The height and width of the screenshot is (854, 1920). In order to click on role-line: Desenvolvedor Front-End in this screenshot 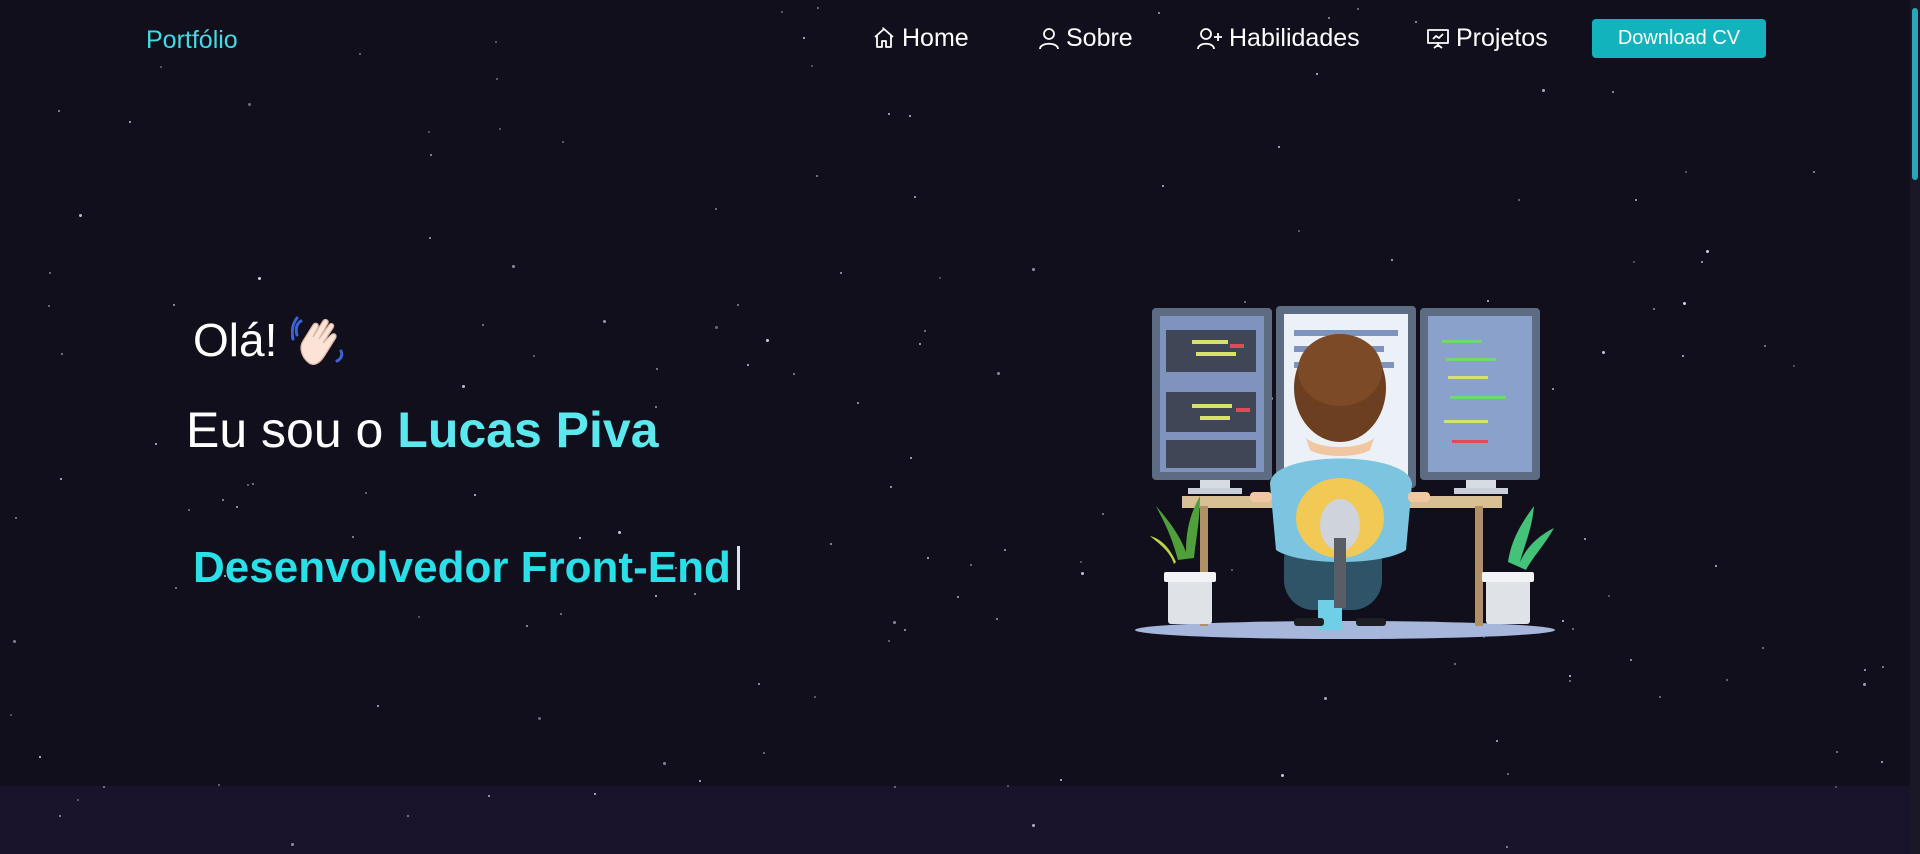, I will do `click(466, 568)`.